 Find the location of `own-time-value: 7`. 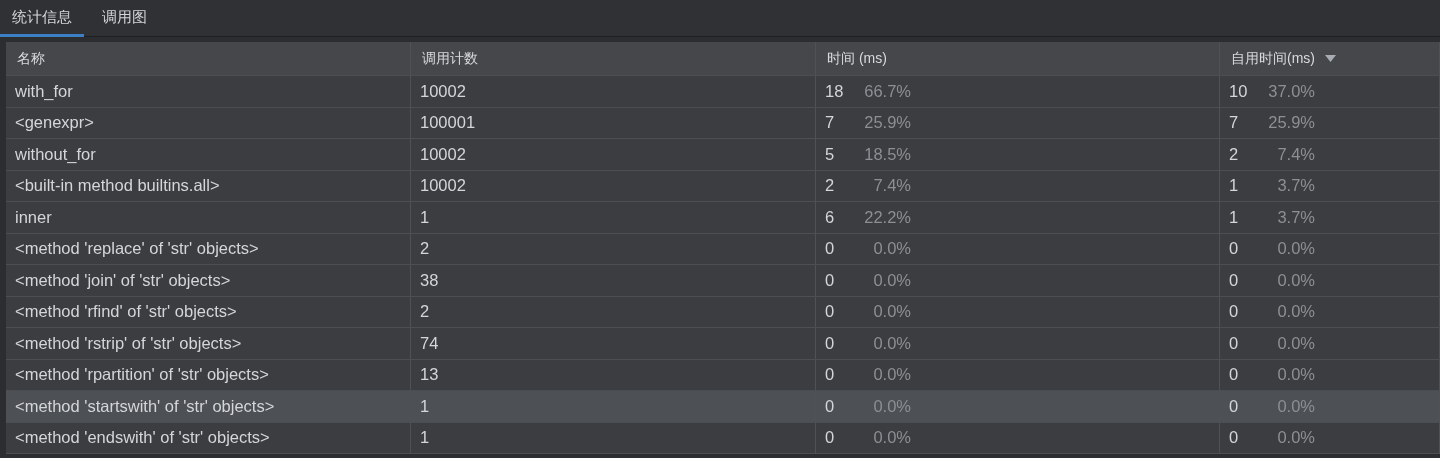

own-time-value: 7 is located at coordinates (1234, 123).